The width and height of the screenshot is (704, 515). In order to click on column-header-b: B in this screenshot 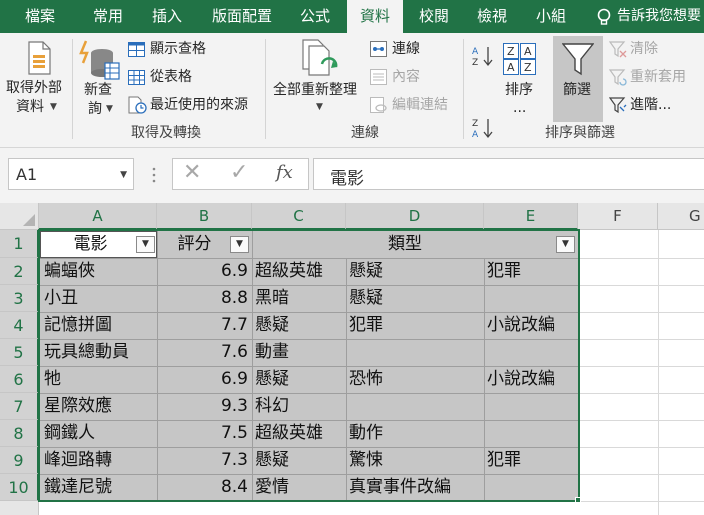, I will do `click(204, 216)`.